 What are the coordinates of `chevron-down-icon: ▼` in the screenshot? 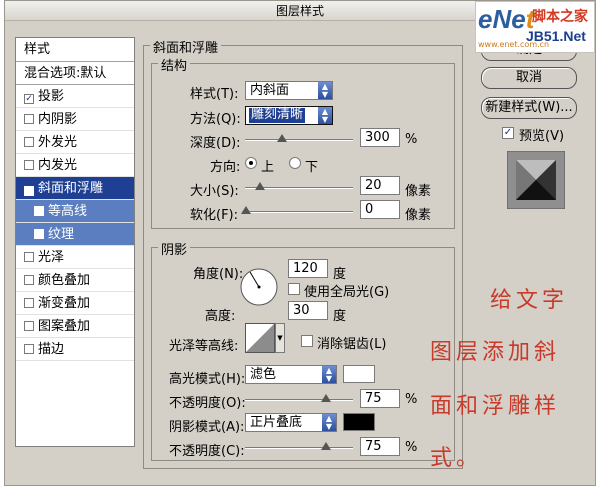 It's located at (280, 338).